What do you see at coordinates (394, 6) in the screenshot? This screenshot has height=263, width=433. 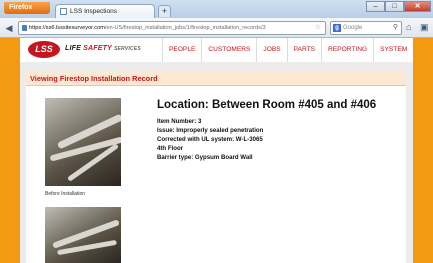 I see `maximize-button: □` at bounding box center [394, 6].